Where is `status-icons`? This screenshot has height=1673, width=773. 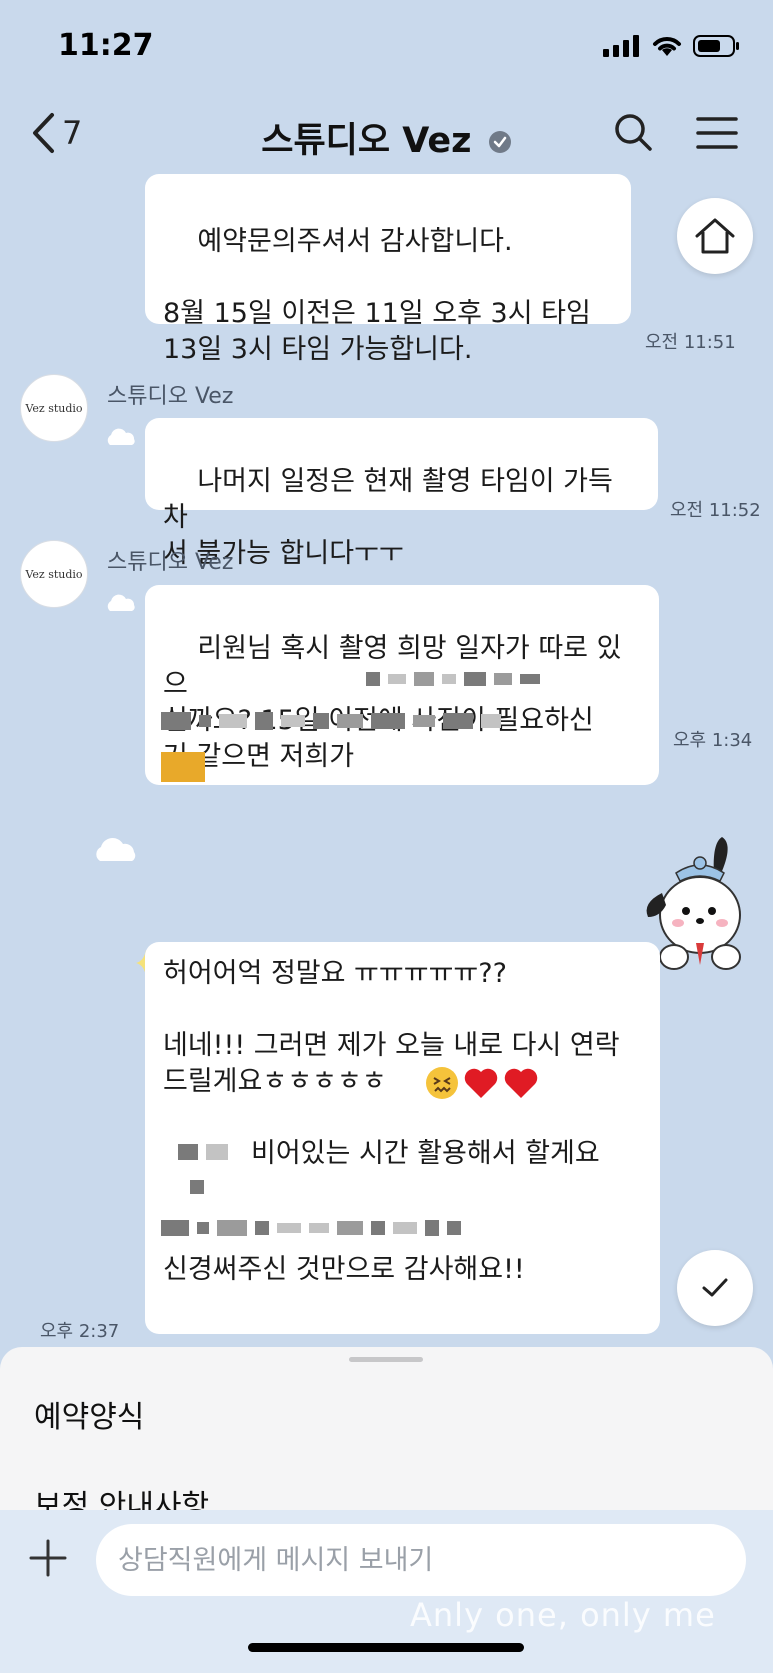 status-icons is located at coordinates (672, 46).